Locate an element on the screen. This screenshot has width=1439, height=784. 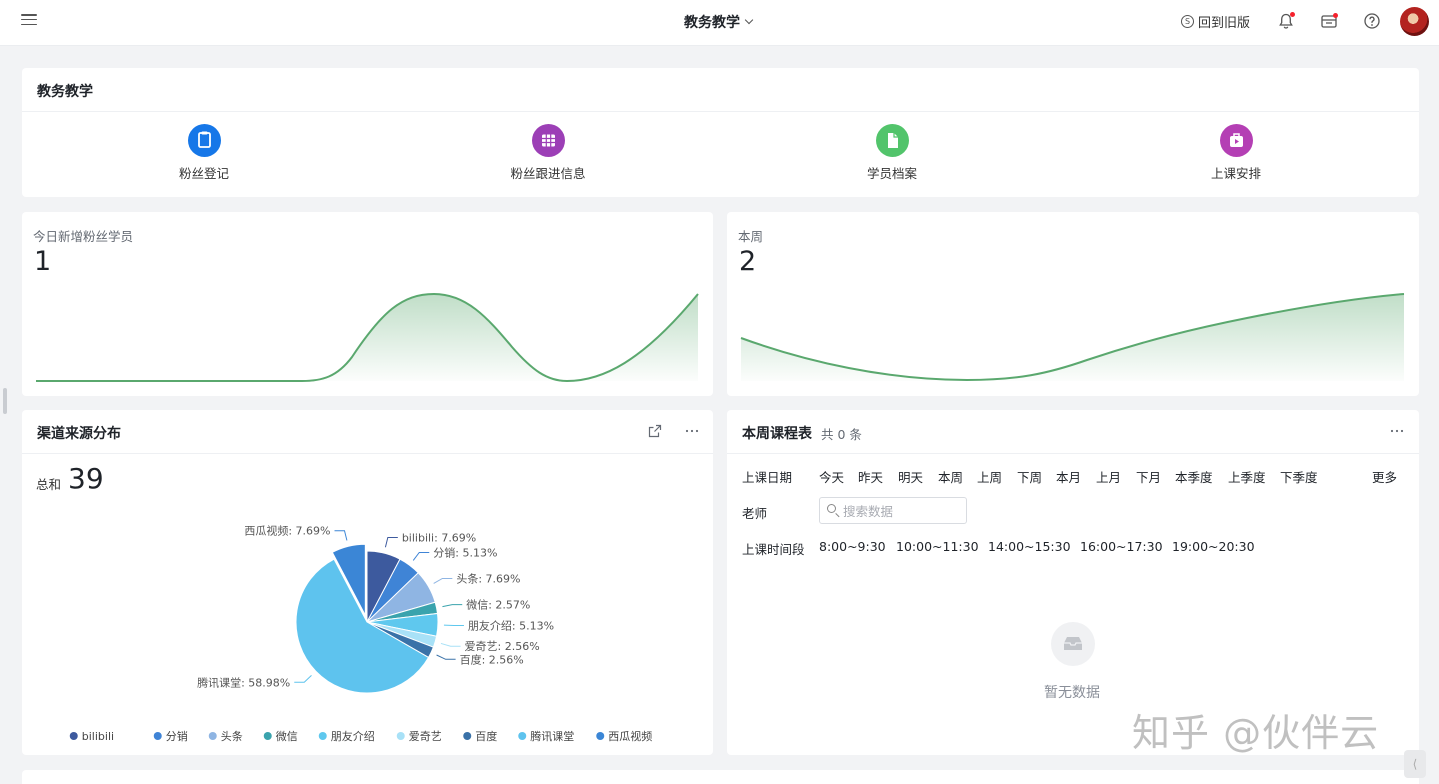
slice-label: 爱奇艺: 2.56% is located at coordinates (502, 646).